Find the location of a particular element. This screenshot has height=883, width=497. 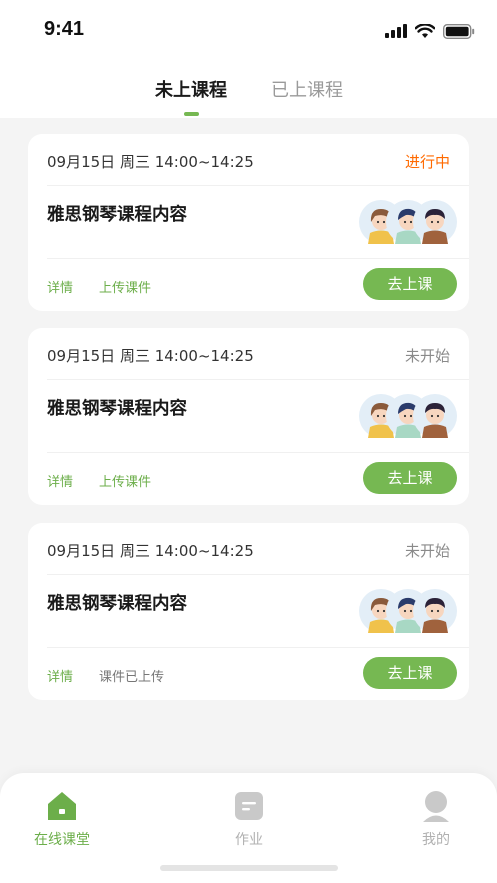

nav-label: 作业 is located at coordinates (249, 840).